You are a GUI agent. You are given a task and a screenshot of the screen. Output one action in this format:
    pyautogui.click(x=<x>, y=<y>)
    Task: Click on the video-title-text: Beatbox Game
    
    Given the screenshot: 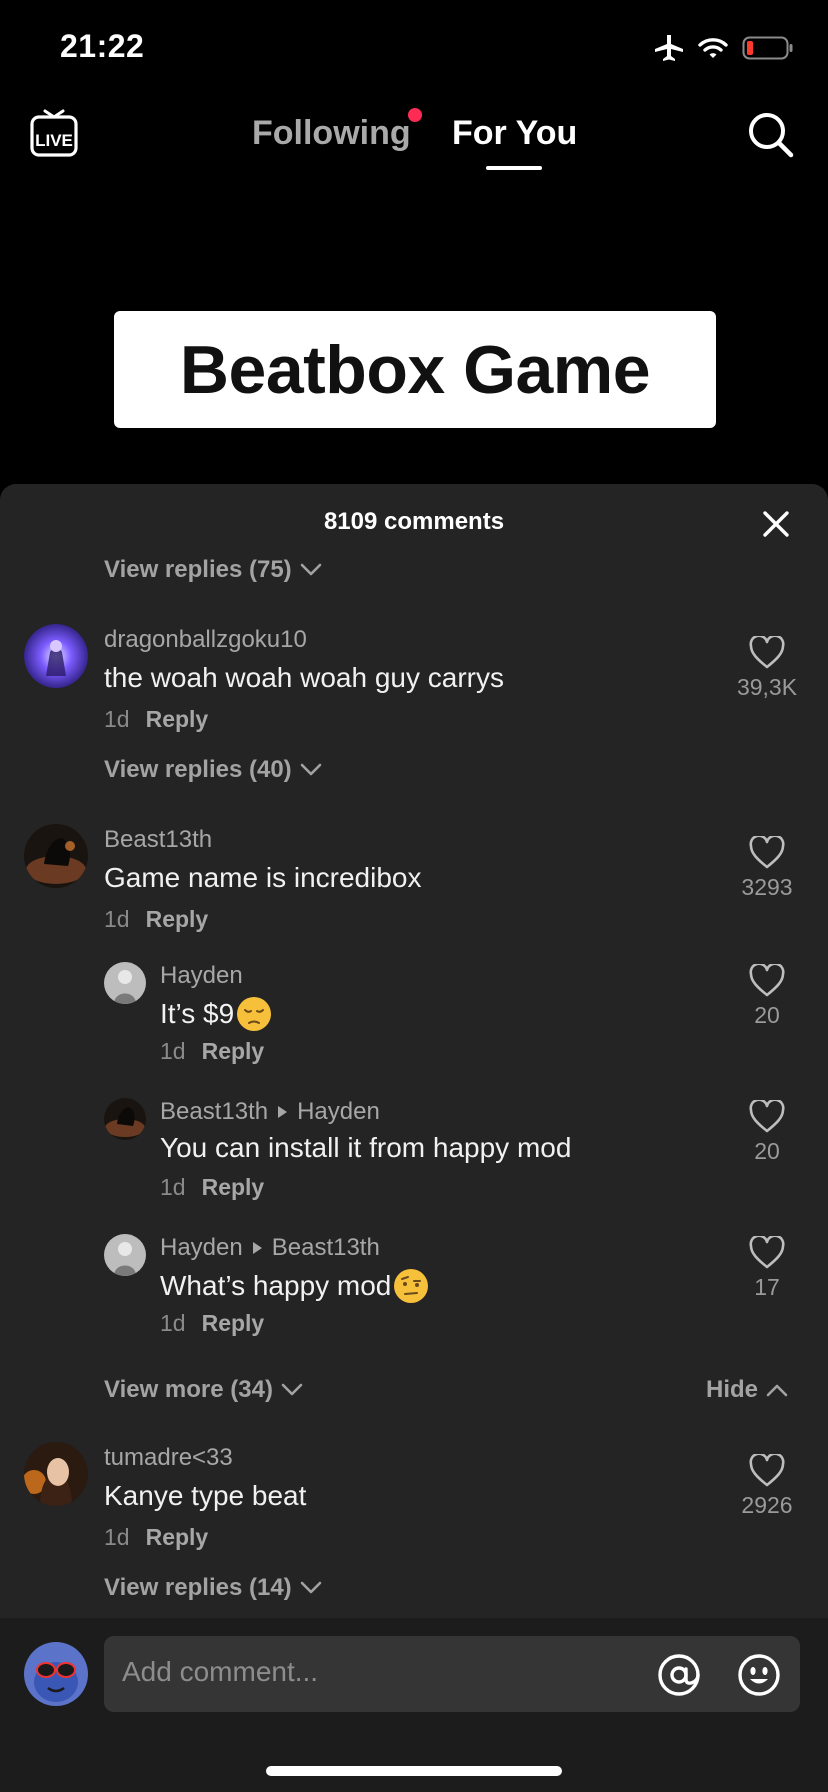 What is the action you would take?
    pyautogui.click(x=415, y=369)
    